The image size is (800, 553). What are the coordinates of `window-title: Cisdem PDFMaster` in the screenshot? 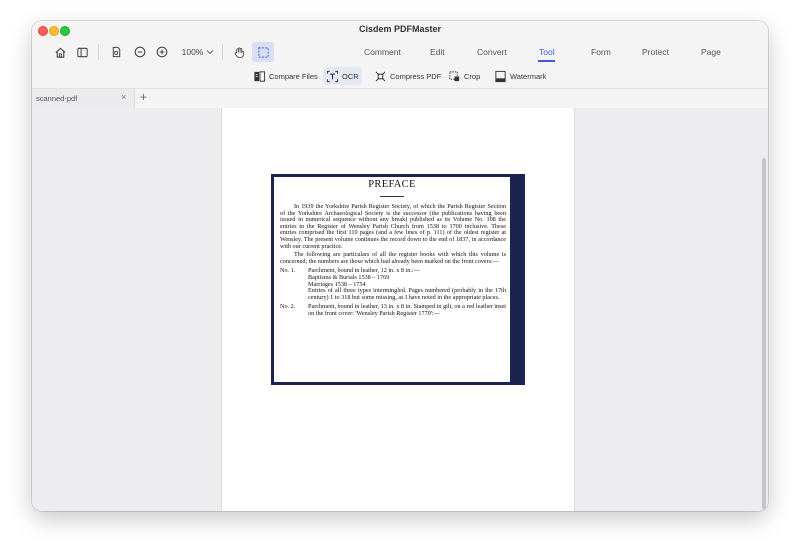 It's located at (400, 29).